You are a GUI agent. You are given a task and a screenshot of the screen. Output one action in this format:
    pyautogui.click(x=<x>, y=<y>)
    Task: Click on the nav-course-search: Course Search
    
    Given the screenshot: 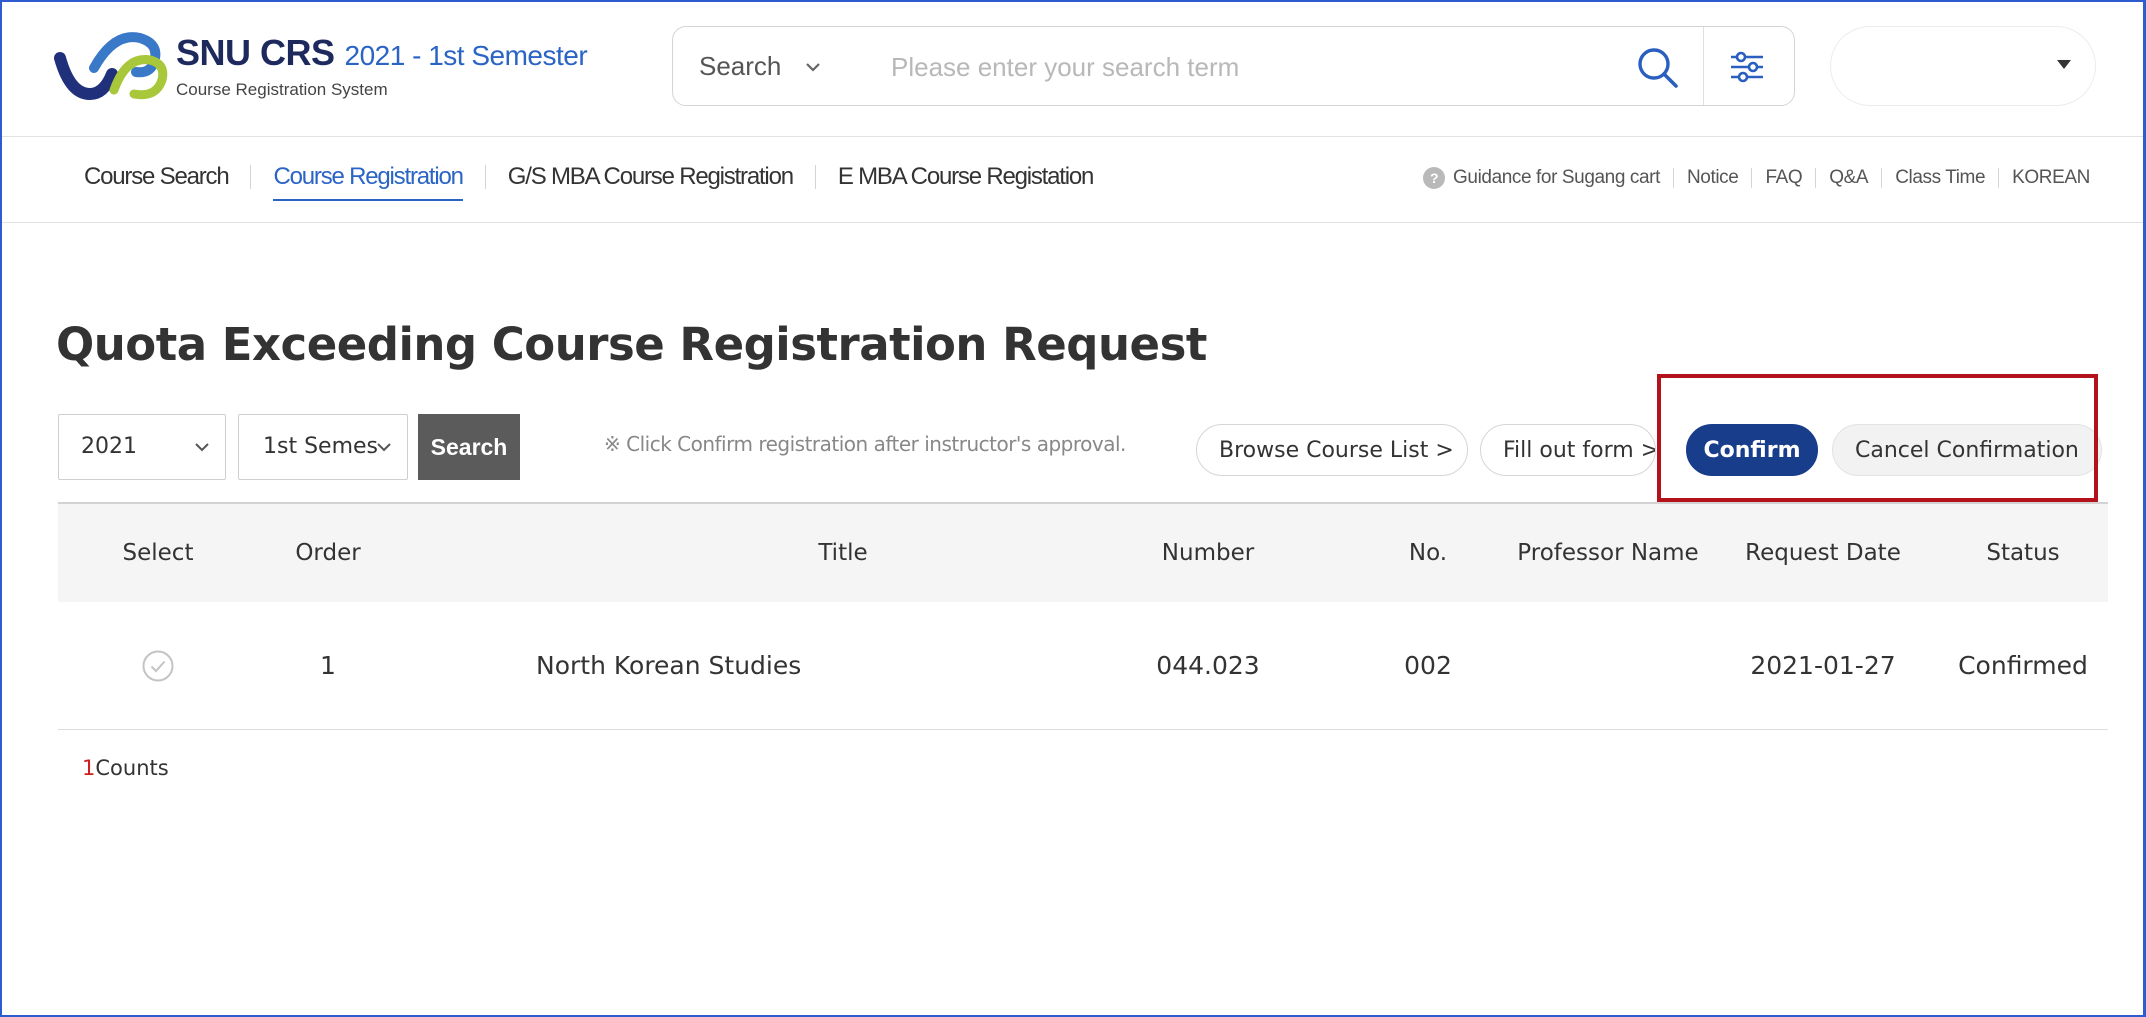 What is the action you would take?
    pyautogui.click(x=167, y=177)
    